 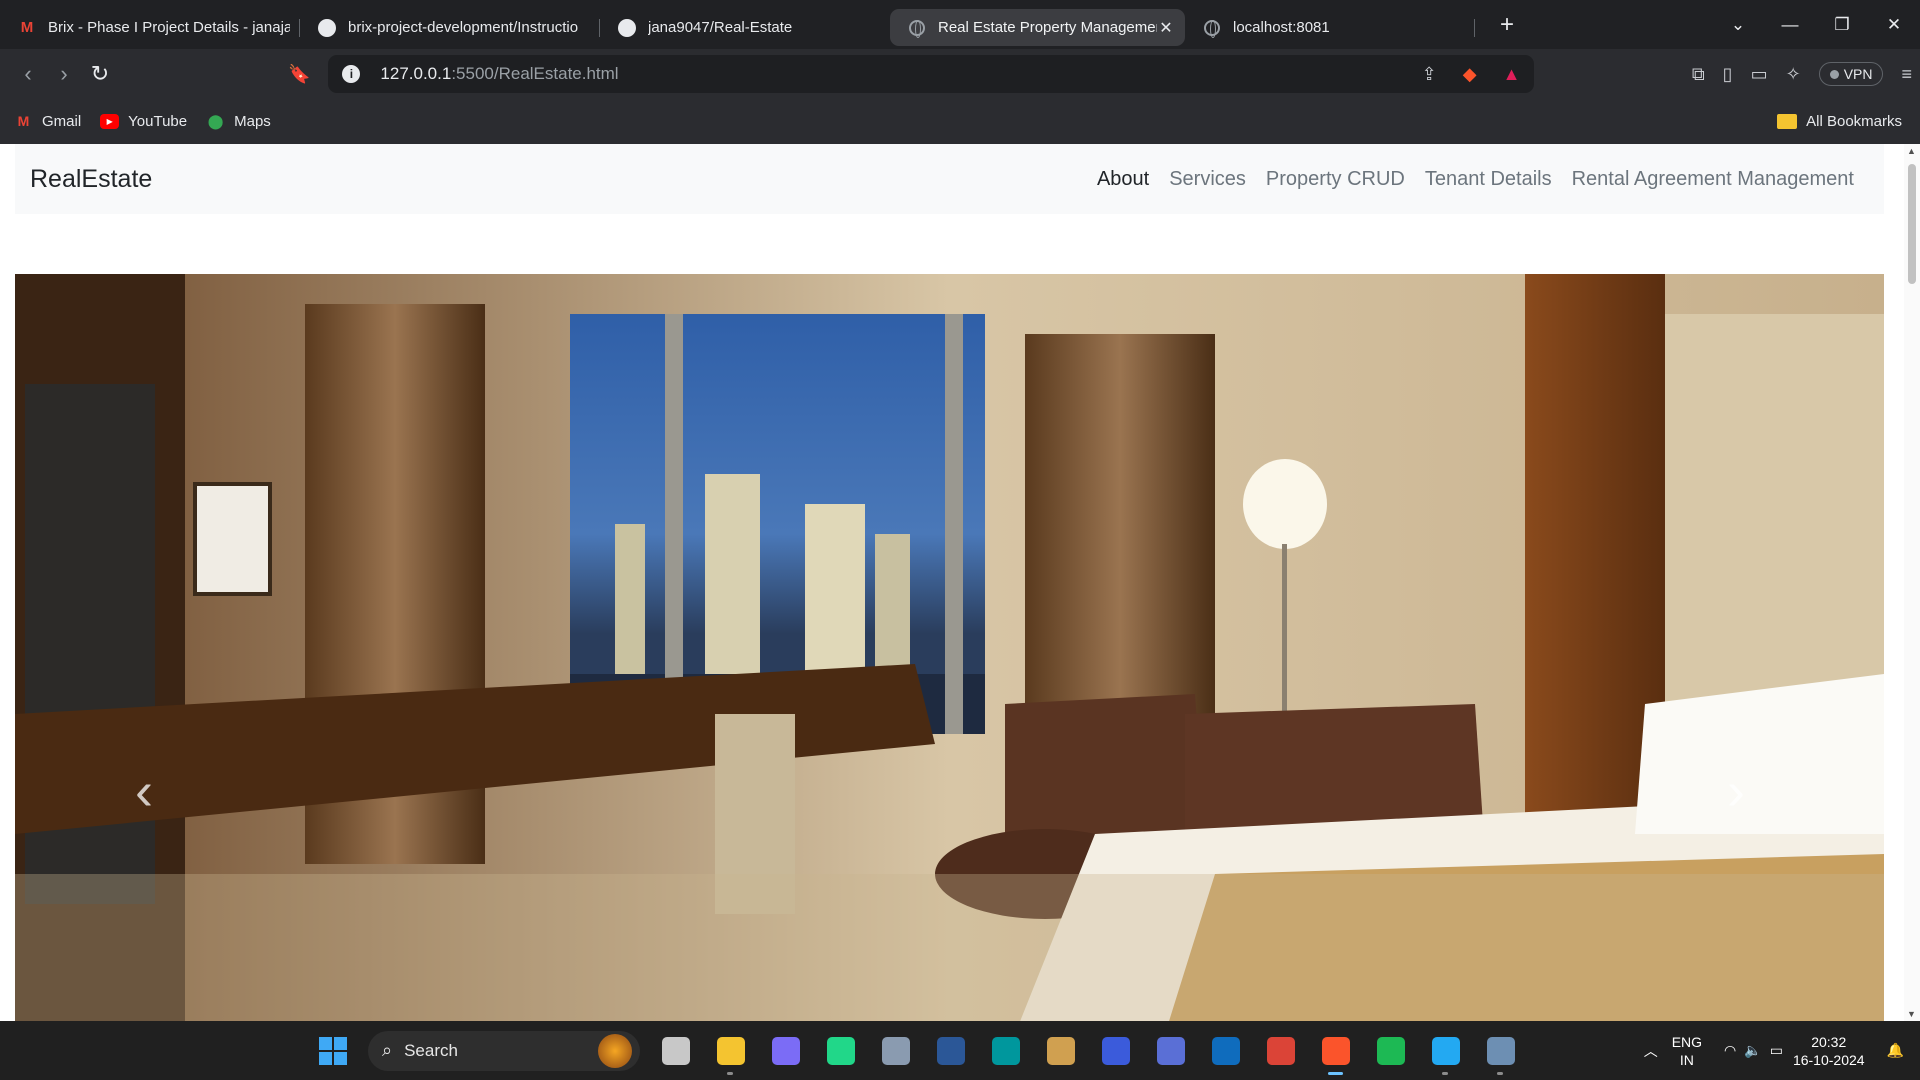 What do you see at coordinates (64, 74) in the screenshot?
I see `forward-icon: ›` at bounding box center [64, 74].